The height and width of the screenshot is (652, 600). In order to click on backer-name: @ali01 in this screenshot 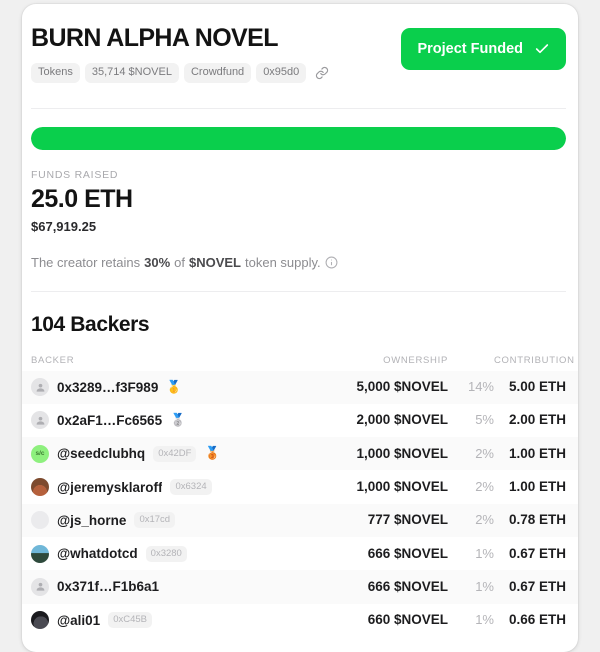, I will do `click(79, 620)`.